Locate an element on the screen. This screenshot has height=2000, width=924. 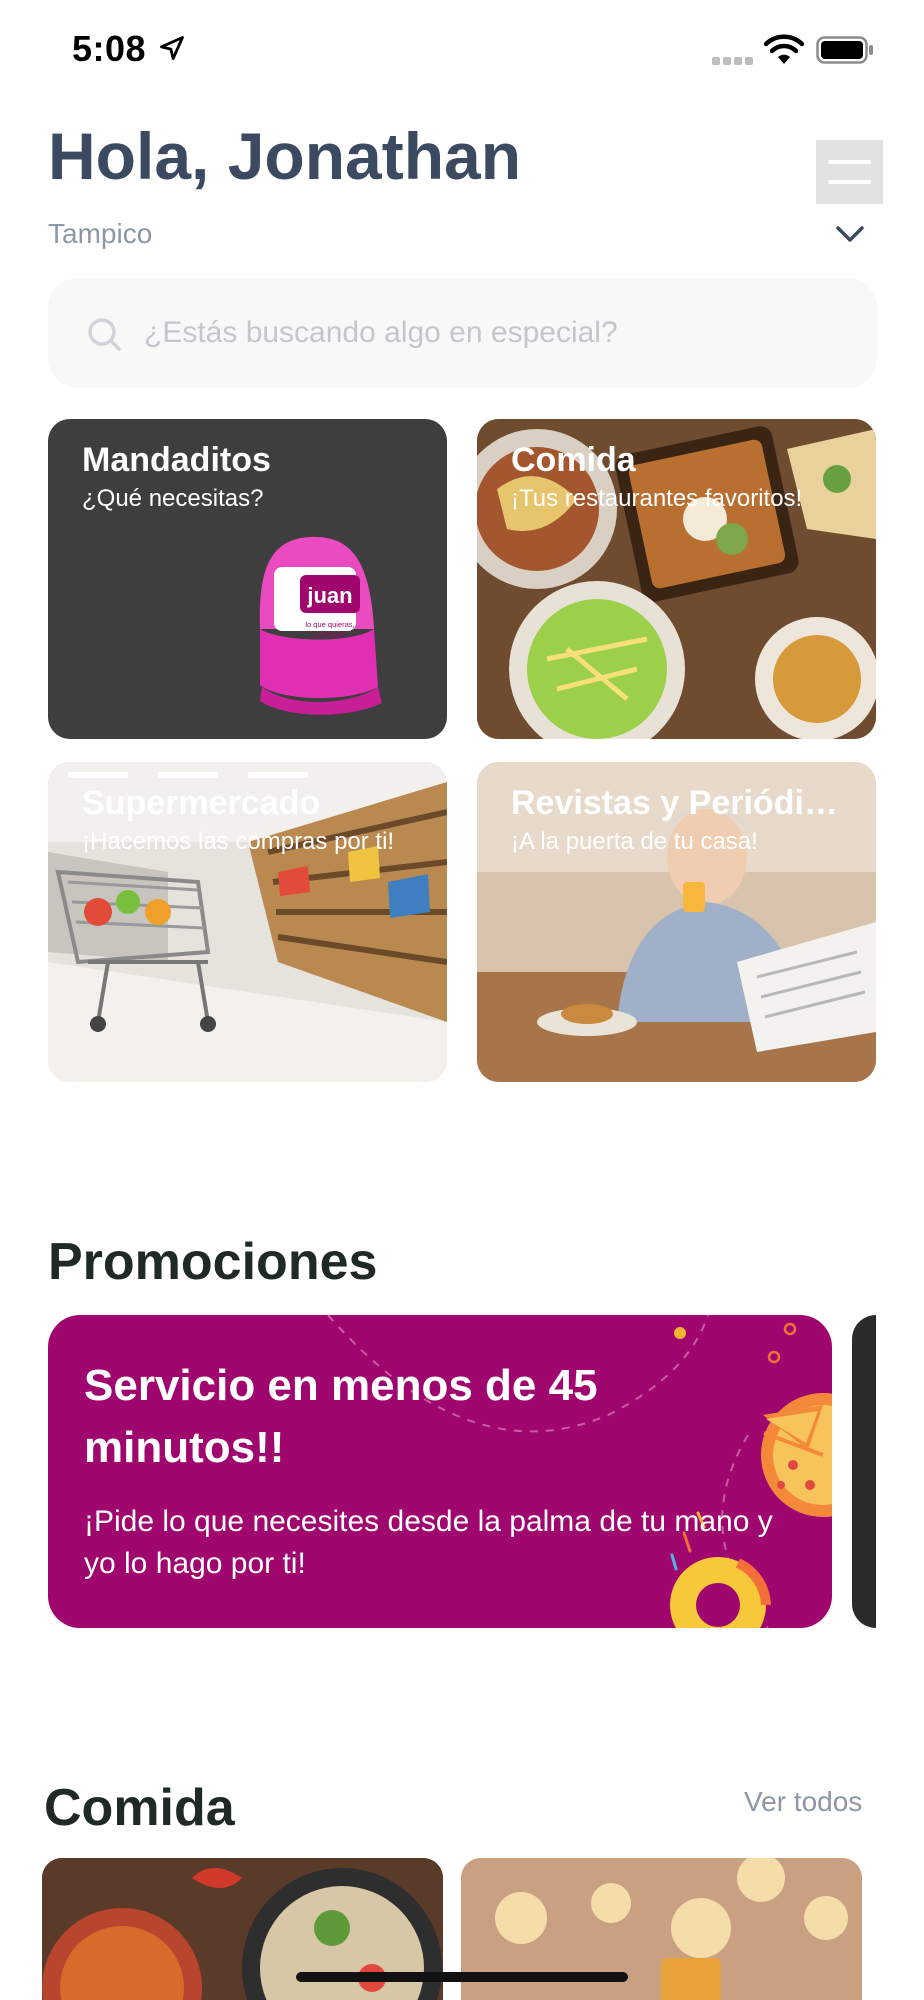
wifi-icon is located at coordinates (784, 49).